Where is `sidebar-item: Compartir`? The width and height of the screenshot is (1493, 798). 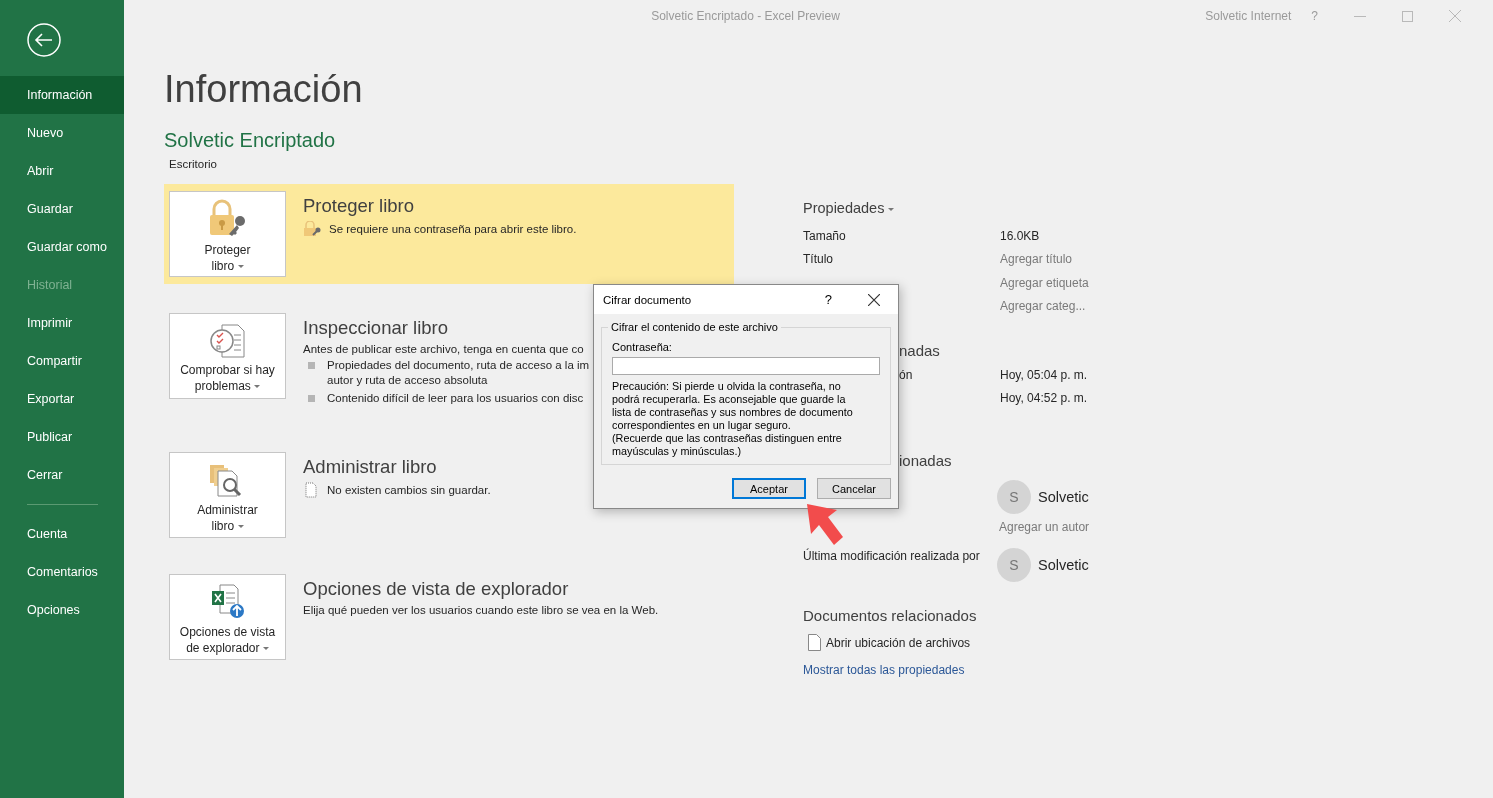 sidebar-item: Compartir is located at coordinates (62, 361).